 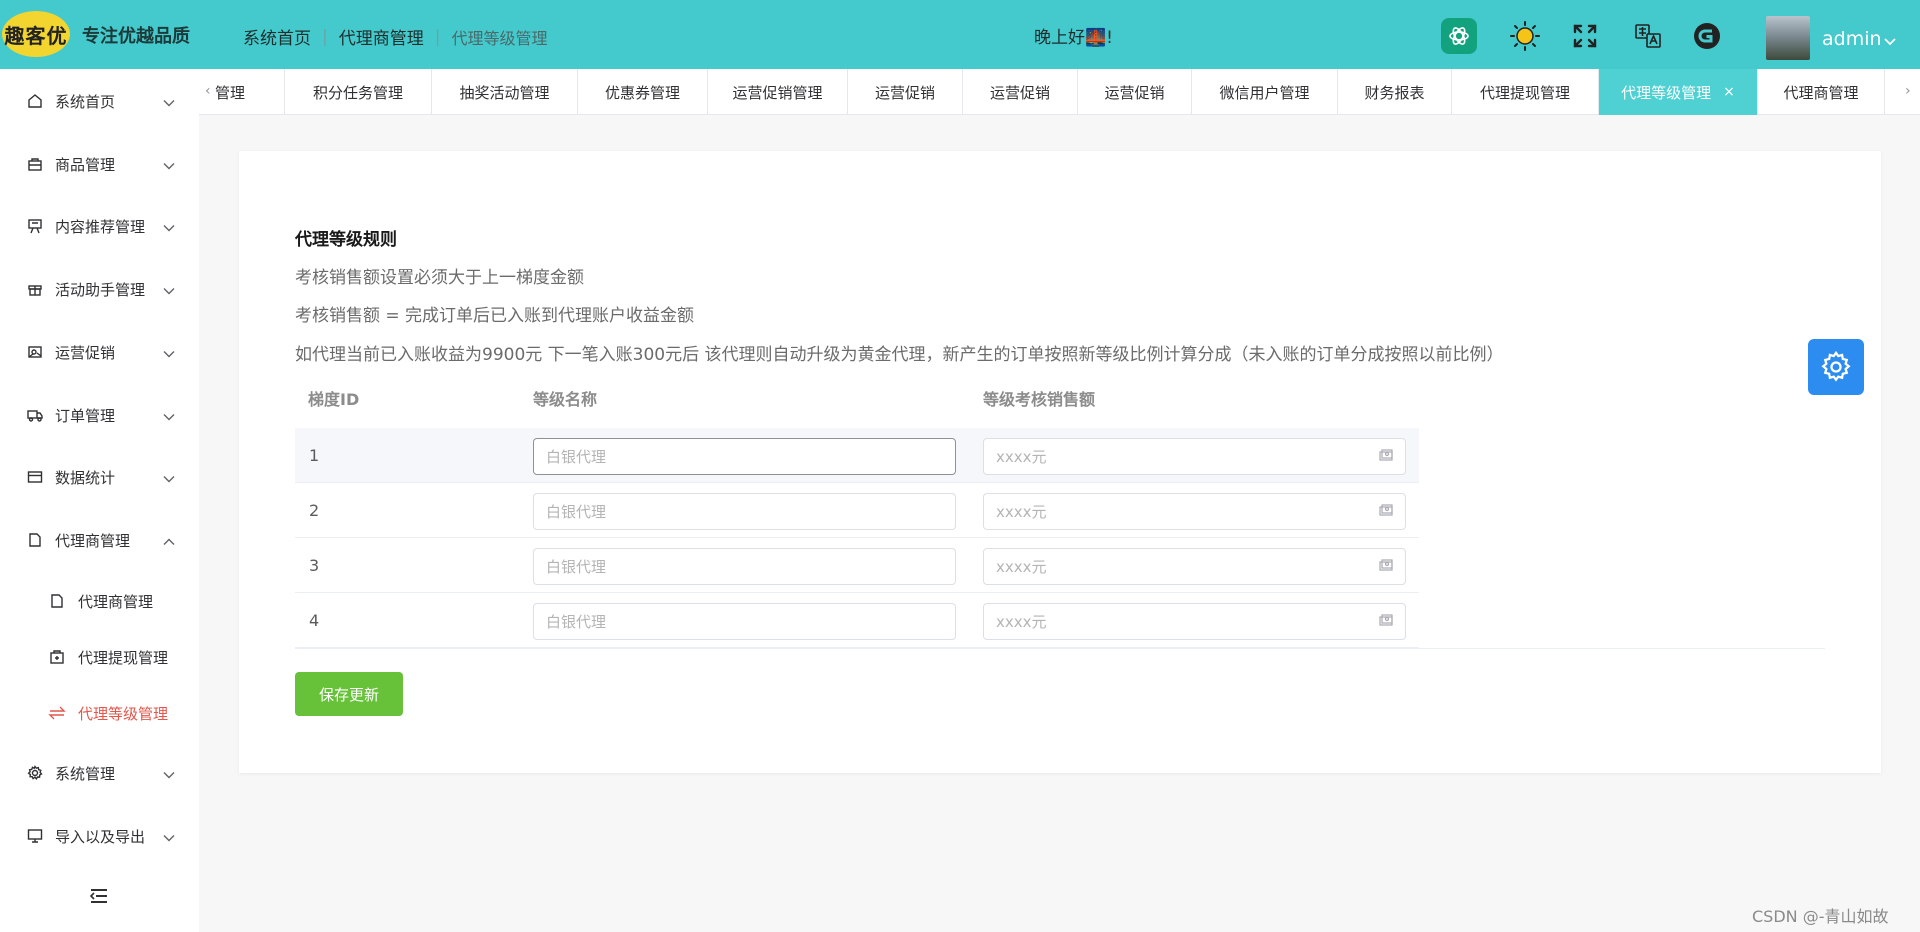 I want to click on translate-icon, so click(x=1648, y=36).